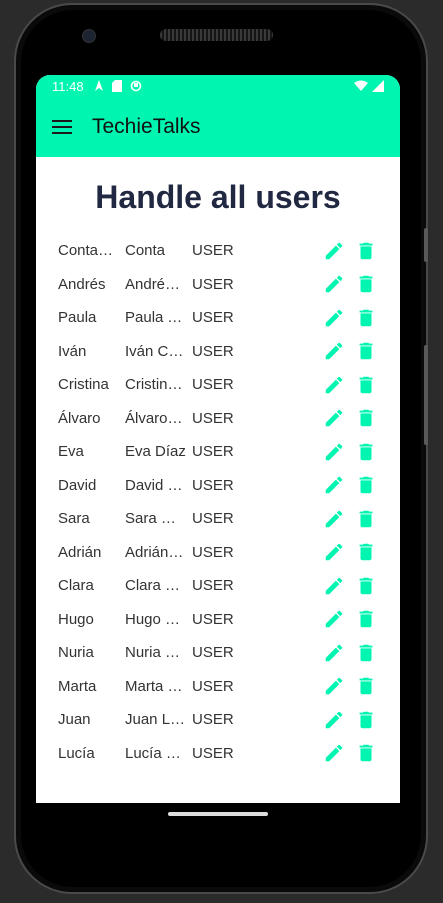  Describe the element at coordinates (77, 686) in the screenshot. I see `user-username: Marta` at that location.